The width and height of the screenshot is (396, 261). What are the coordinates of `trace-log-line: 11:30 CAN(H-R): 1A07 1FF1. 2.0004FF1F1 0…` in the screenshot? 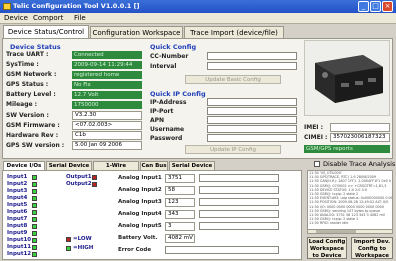 It's located at (350, 181).